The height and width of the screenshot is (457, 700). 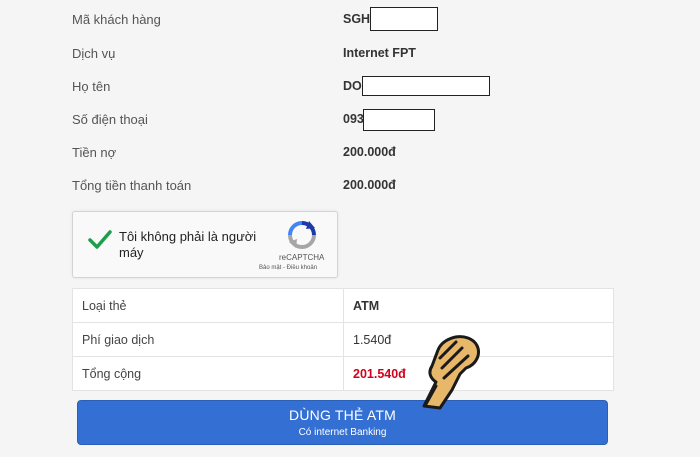 I want to click on service-value: Internet FPT, so click(x=379, y=53).